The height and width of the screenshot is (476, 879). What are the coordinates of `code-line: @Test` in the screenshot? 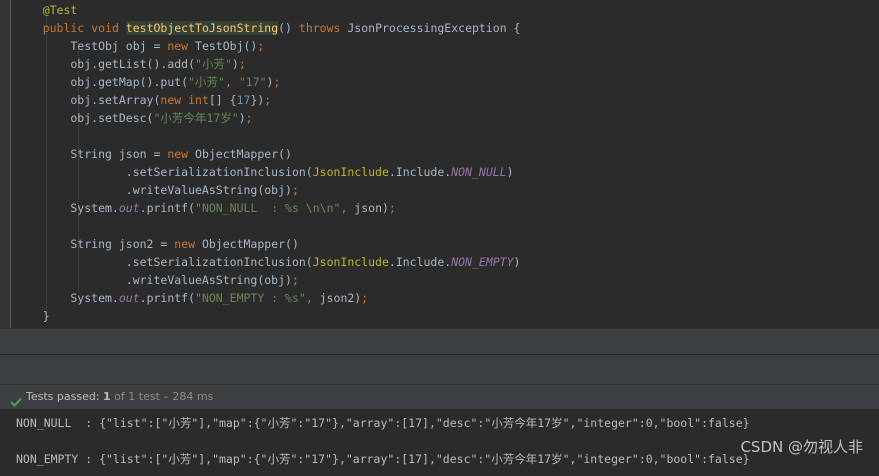 It's located at (439, 10).